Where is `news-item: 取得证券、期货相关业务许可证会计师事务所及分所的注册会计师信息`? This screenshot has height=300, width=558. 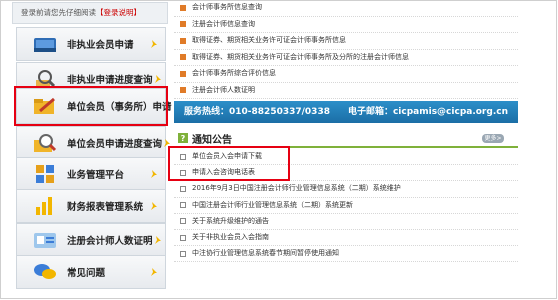
news-item: 取得证券、期货相关业务许可证会计师事务所及分所的注册会计师信息 is located at coordinates (346, 58).